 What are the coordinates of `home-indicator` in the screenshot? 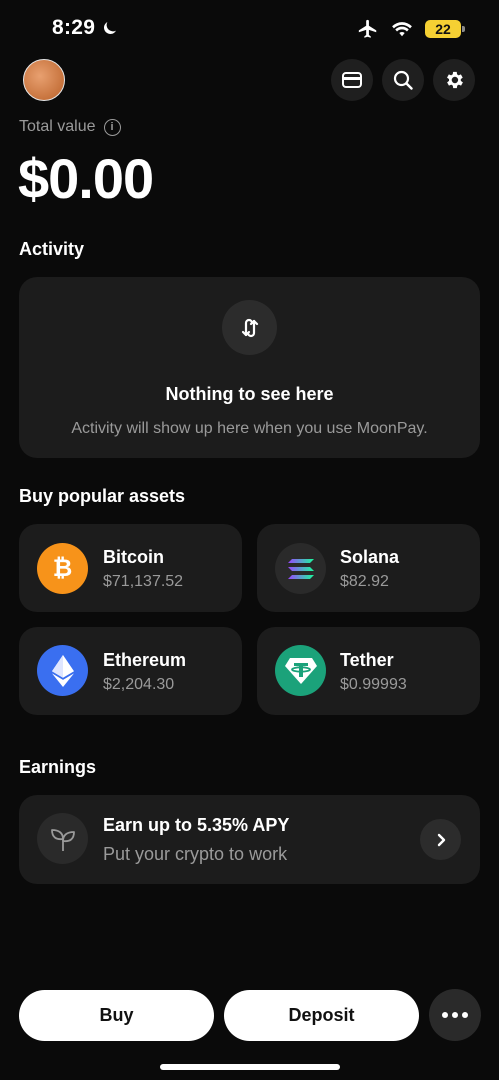 It's located at (250, 1067).